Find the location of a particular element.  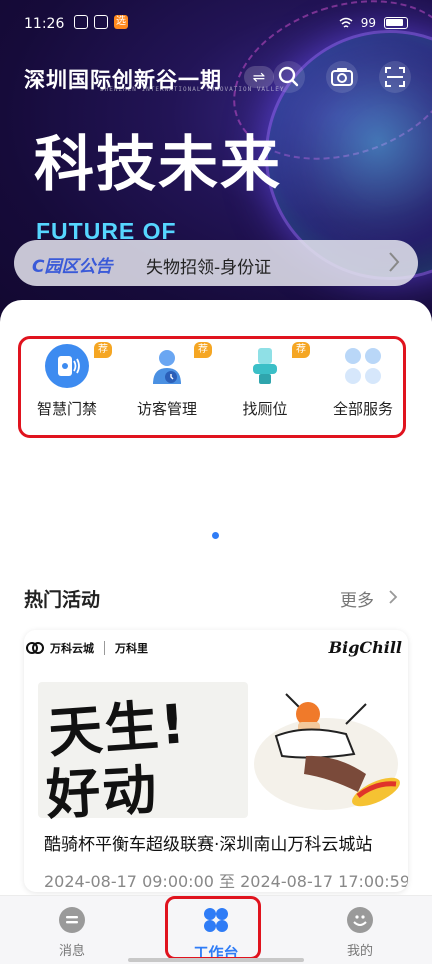

tab-profile: 我的 is located at coordinates (360, 933).